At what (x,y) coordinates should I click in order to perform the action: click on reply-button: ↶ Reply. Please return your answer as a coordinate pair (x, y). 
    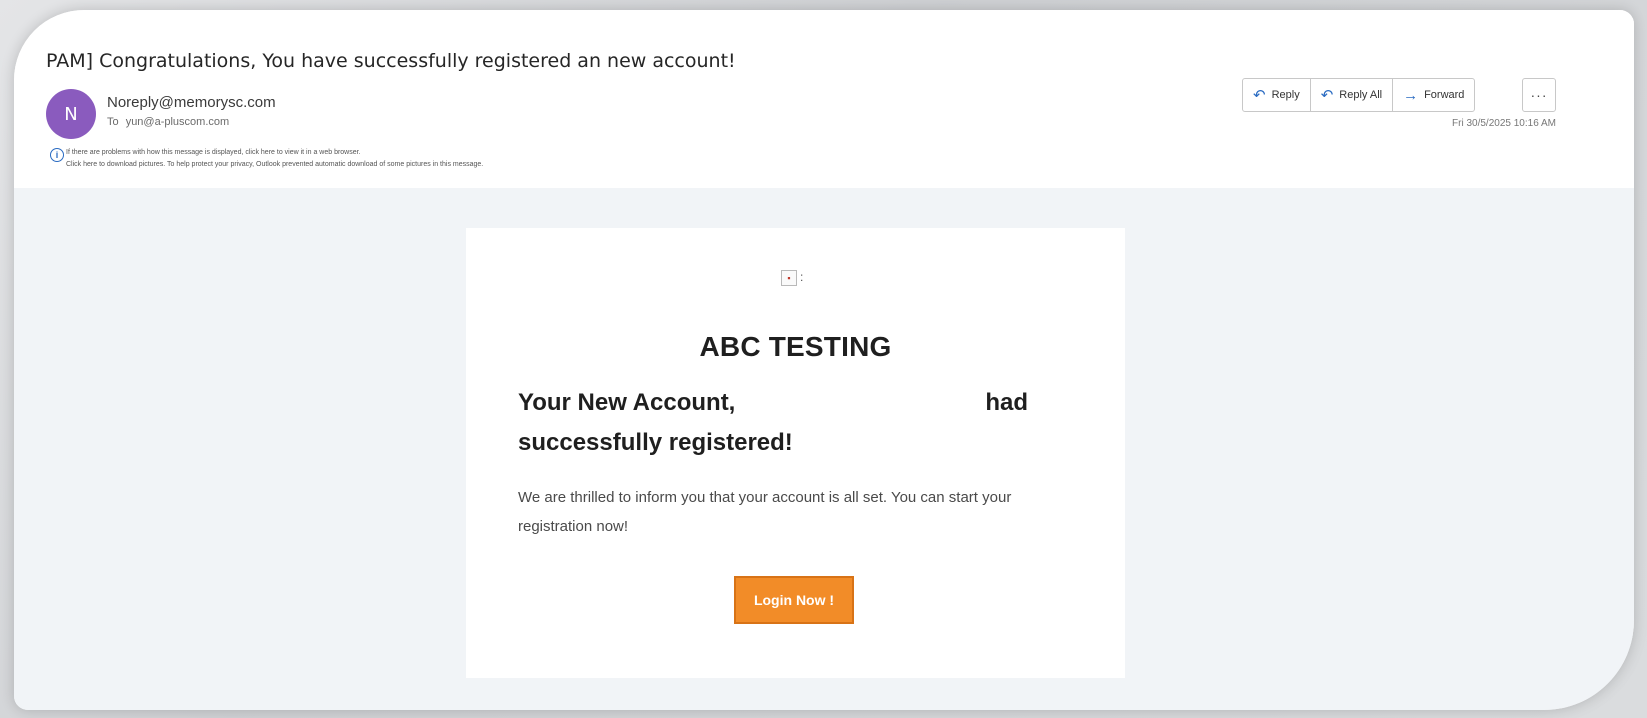
    Looking at the image, I should click on (1277, 95).